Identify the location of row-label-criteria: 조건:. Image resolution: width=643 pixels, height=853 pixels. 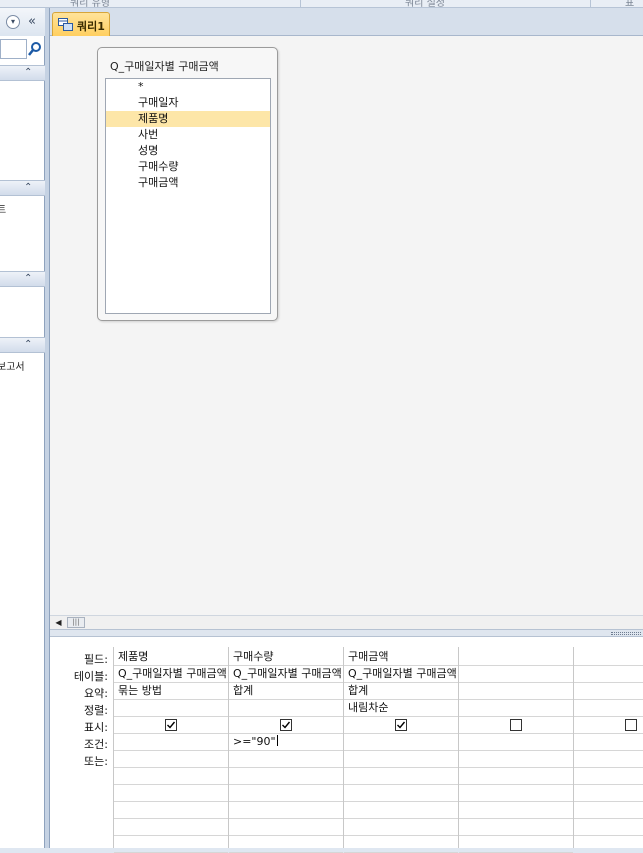
(96, 744).